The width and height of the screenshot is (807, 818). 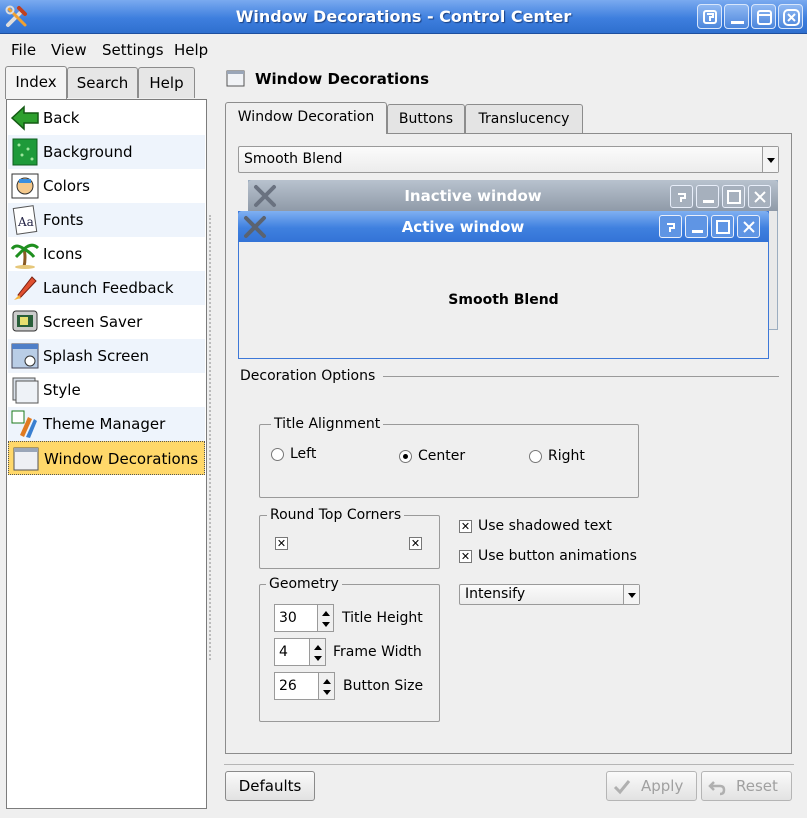 I want to click on inactive-help-button, so click(x=681, y=196).